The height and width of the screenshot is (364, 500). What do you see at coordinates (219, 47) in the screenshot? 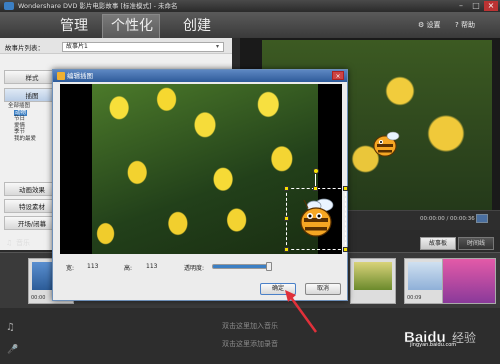
I see `chevron-down-icon: ▾` at bounding box center [219, 47].